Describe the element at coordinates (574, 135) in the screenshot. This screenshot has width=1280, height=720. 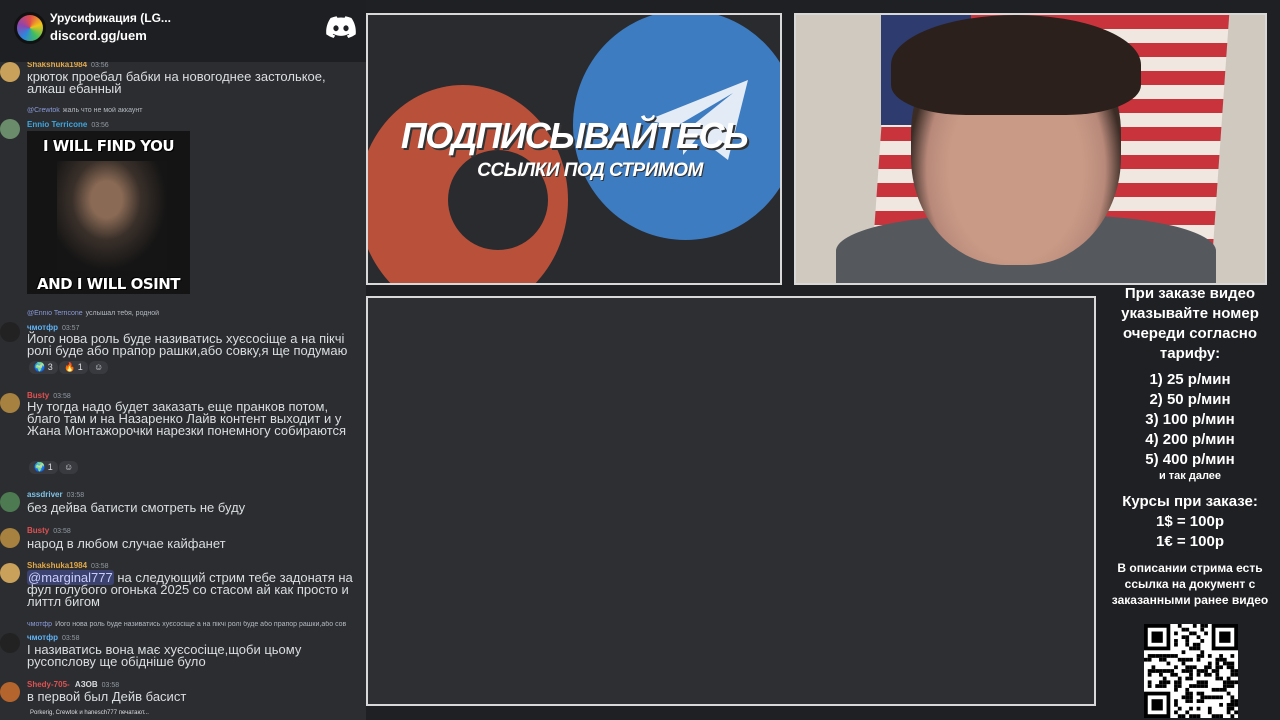
I see `promo-title: ПОДПИСЫВАЙТЕСЬ` at that location.